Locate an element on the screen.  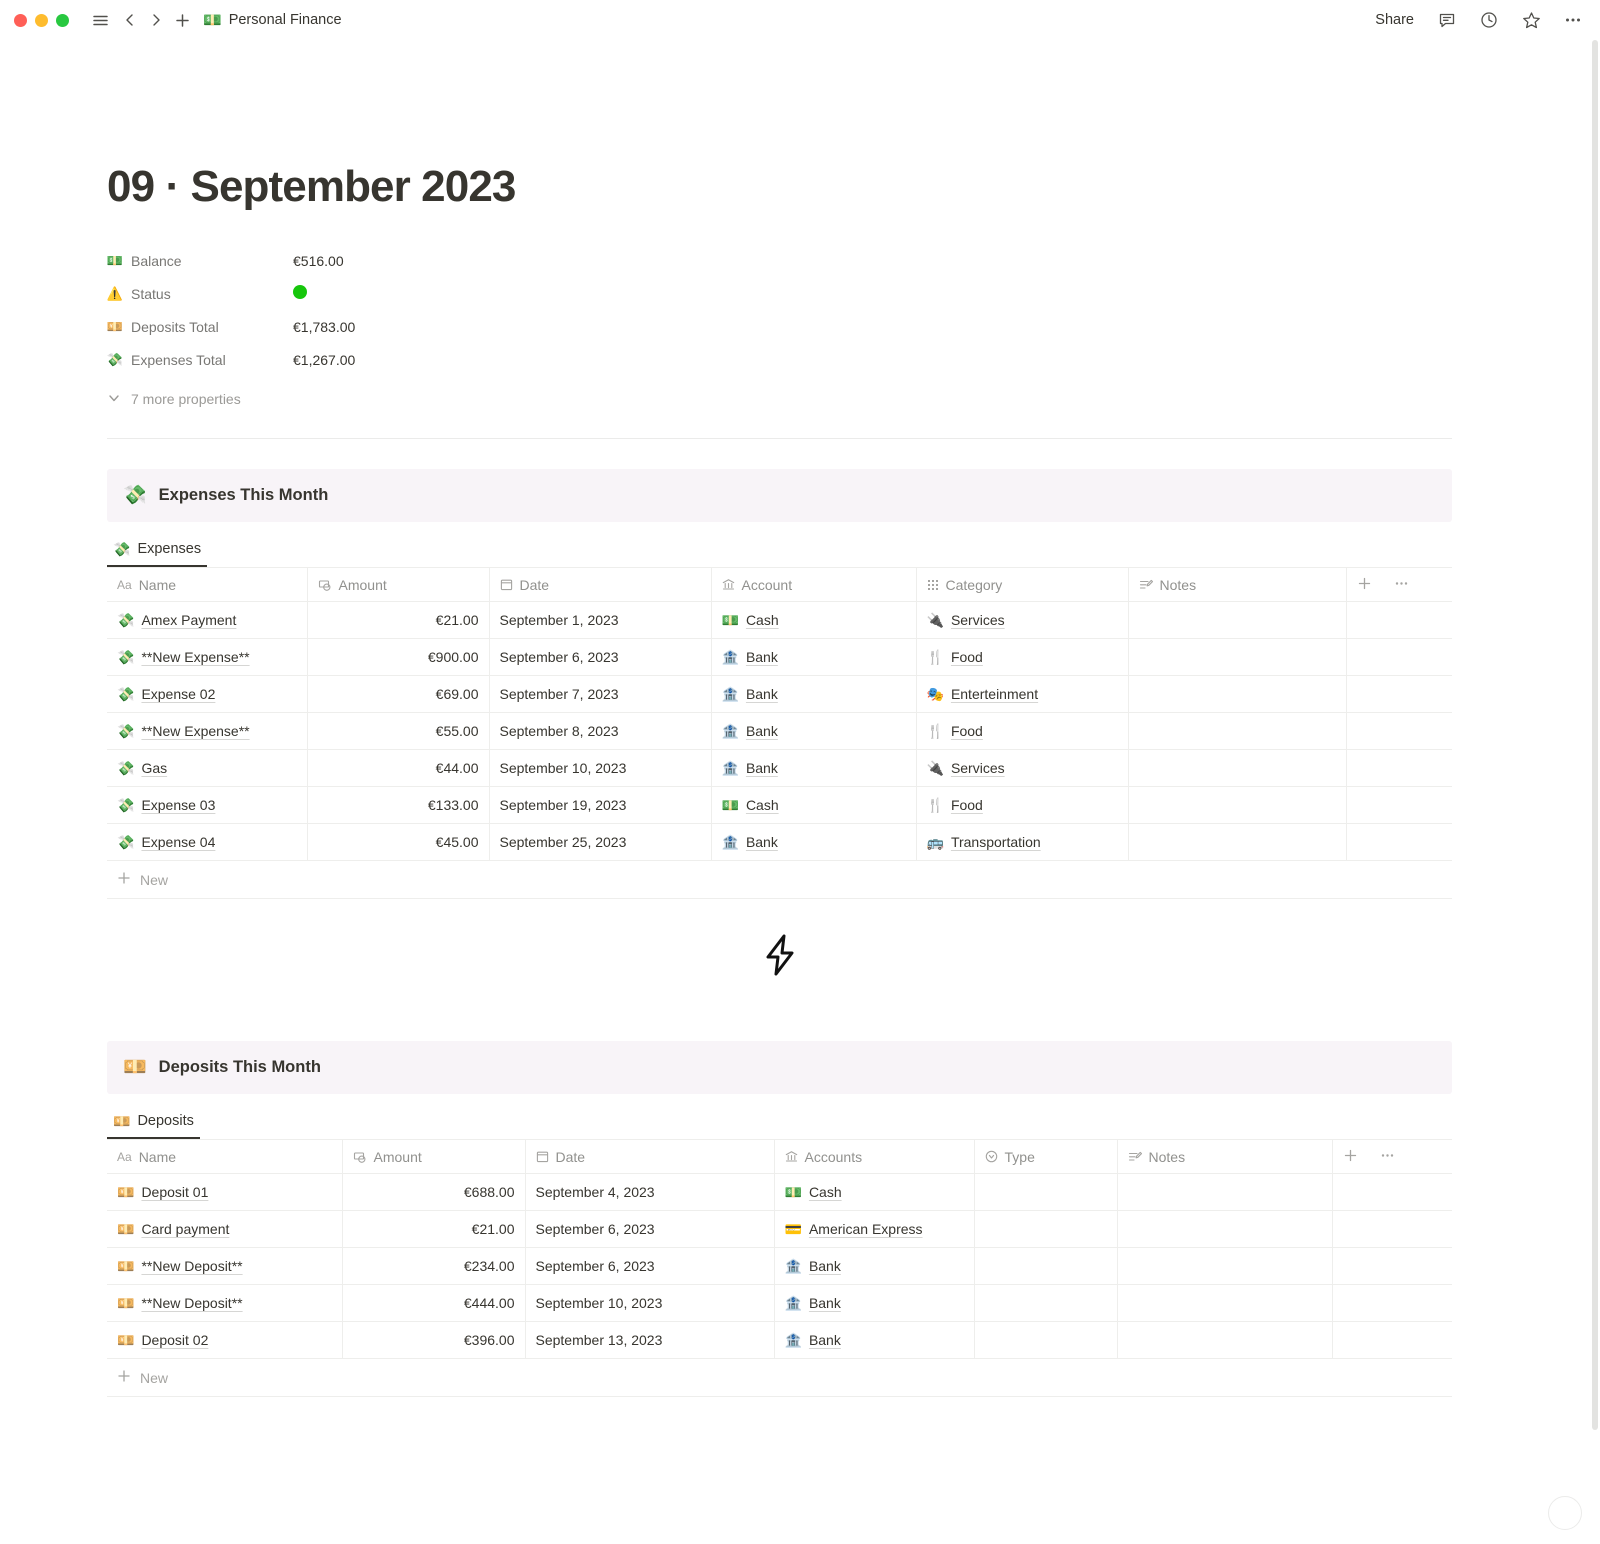
more-options-icon is located at coordinates (1573, 20).